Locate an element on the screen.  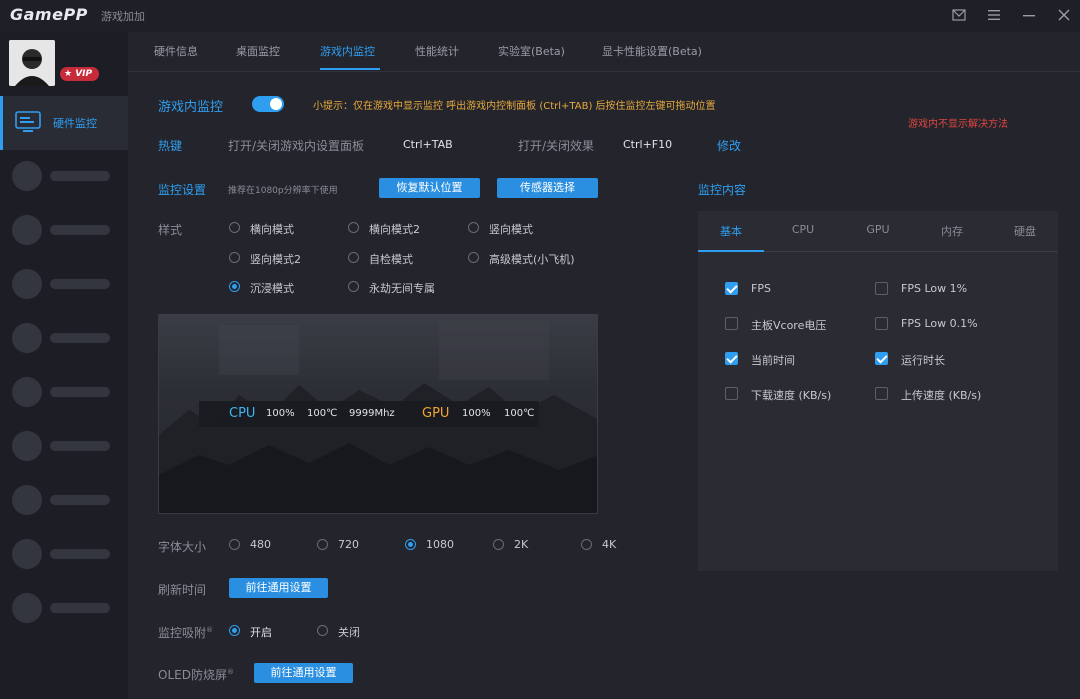
avatar is located at coordinates (32, 63).